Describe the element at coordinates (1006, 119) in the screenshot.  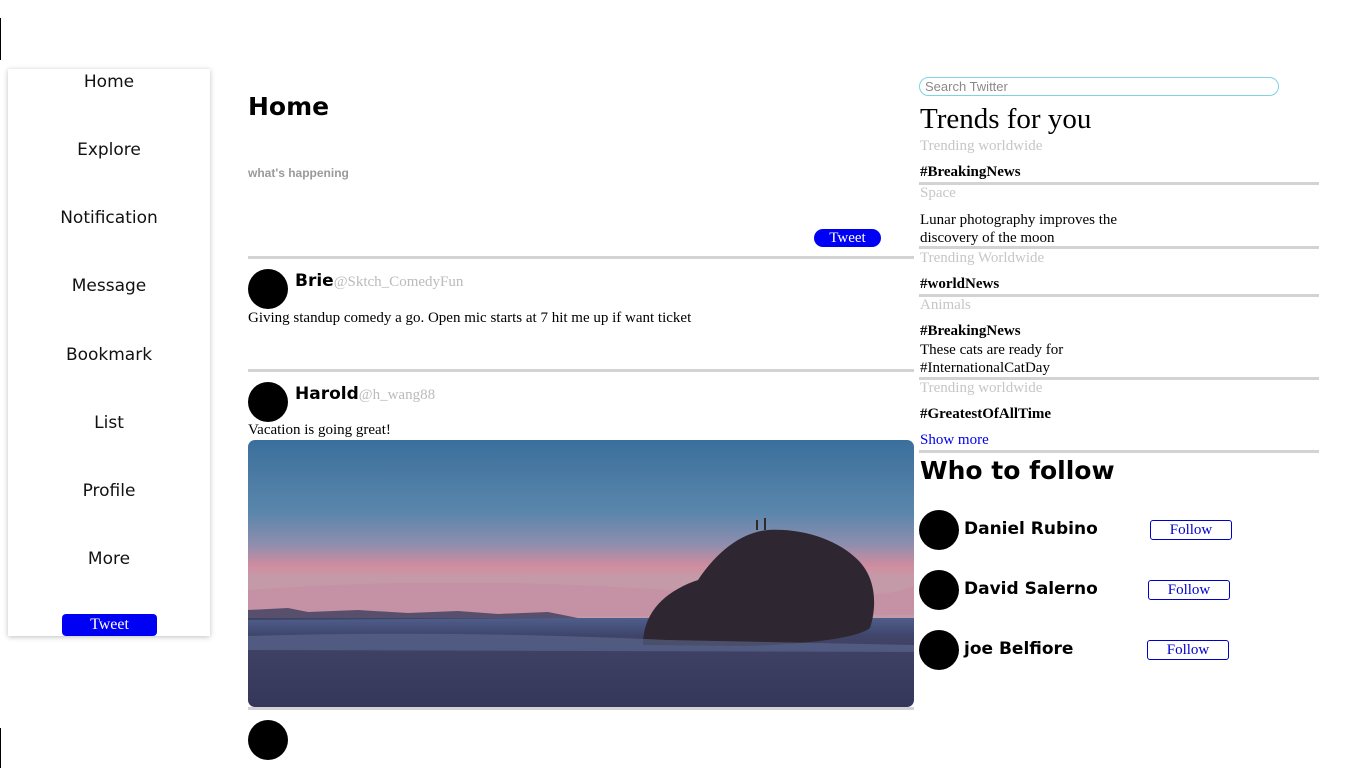
I see `trends-title: Trends for you` at that location.